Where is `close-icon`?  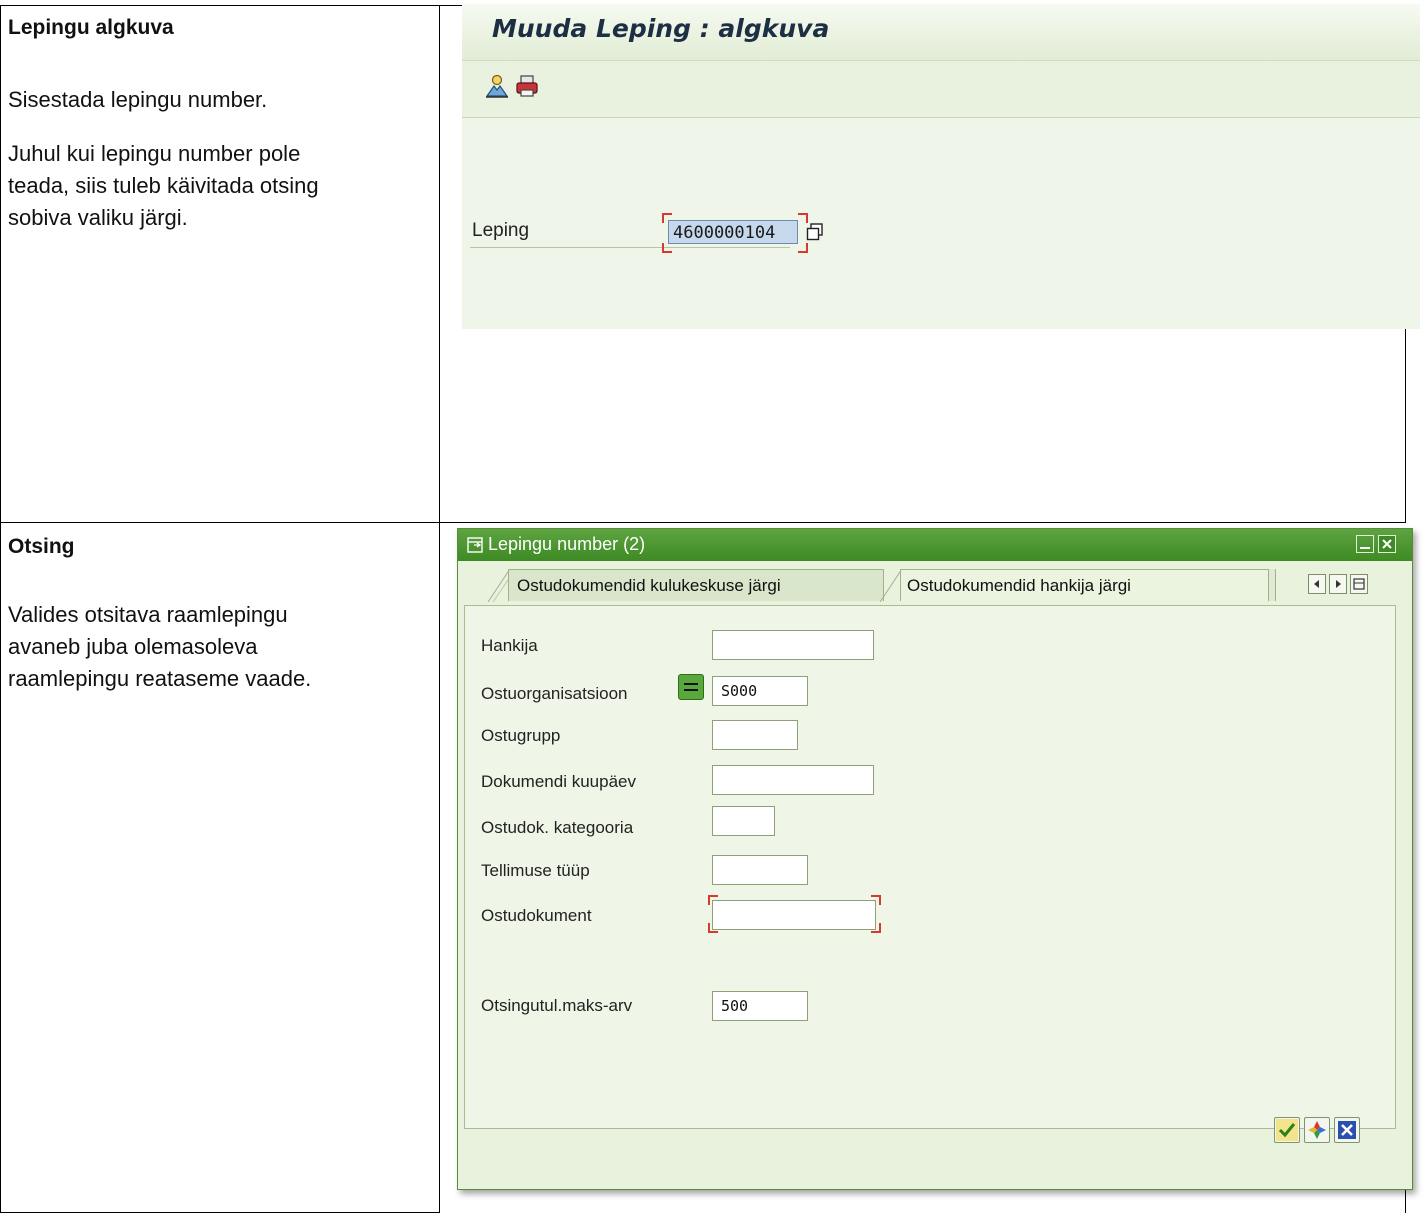
close-icon is located at coordinates (1387, 544).